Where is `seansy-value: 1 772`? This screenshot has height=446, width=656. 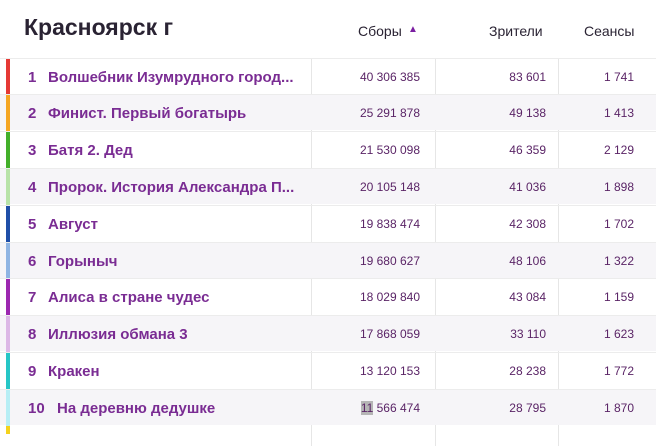 seansy-value: 1 772 is located at coordinates (618, 371).